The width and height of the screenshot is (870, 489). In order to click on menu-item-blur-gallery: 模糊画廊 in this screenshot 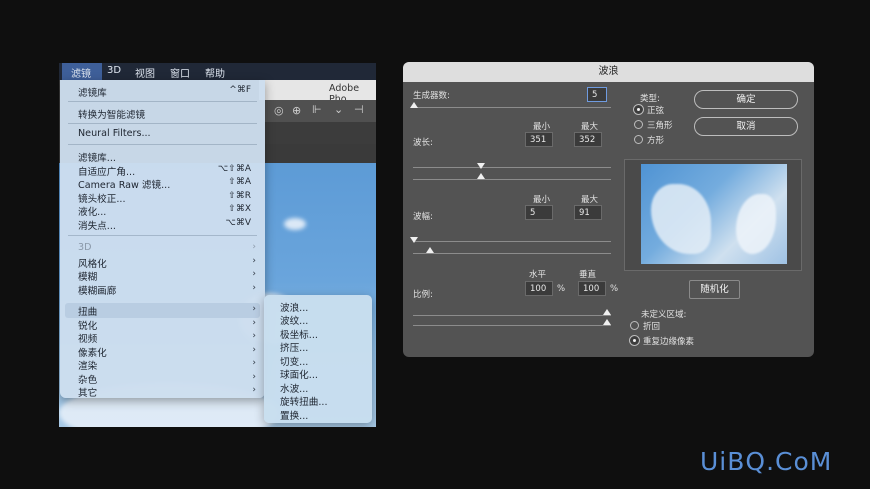, I will do `click(97, 290)`.